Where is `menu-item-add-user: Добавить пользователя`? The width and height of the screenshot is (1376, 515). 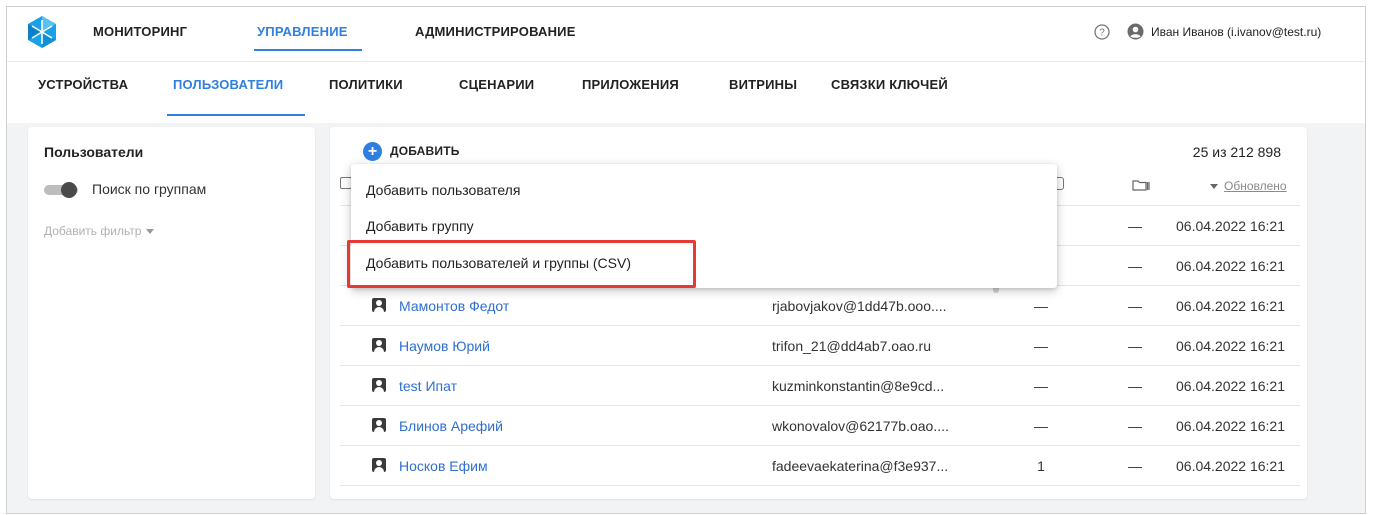
menu-item-add-user: Добавить пользователя is located at coordinates (443, 190).